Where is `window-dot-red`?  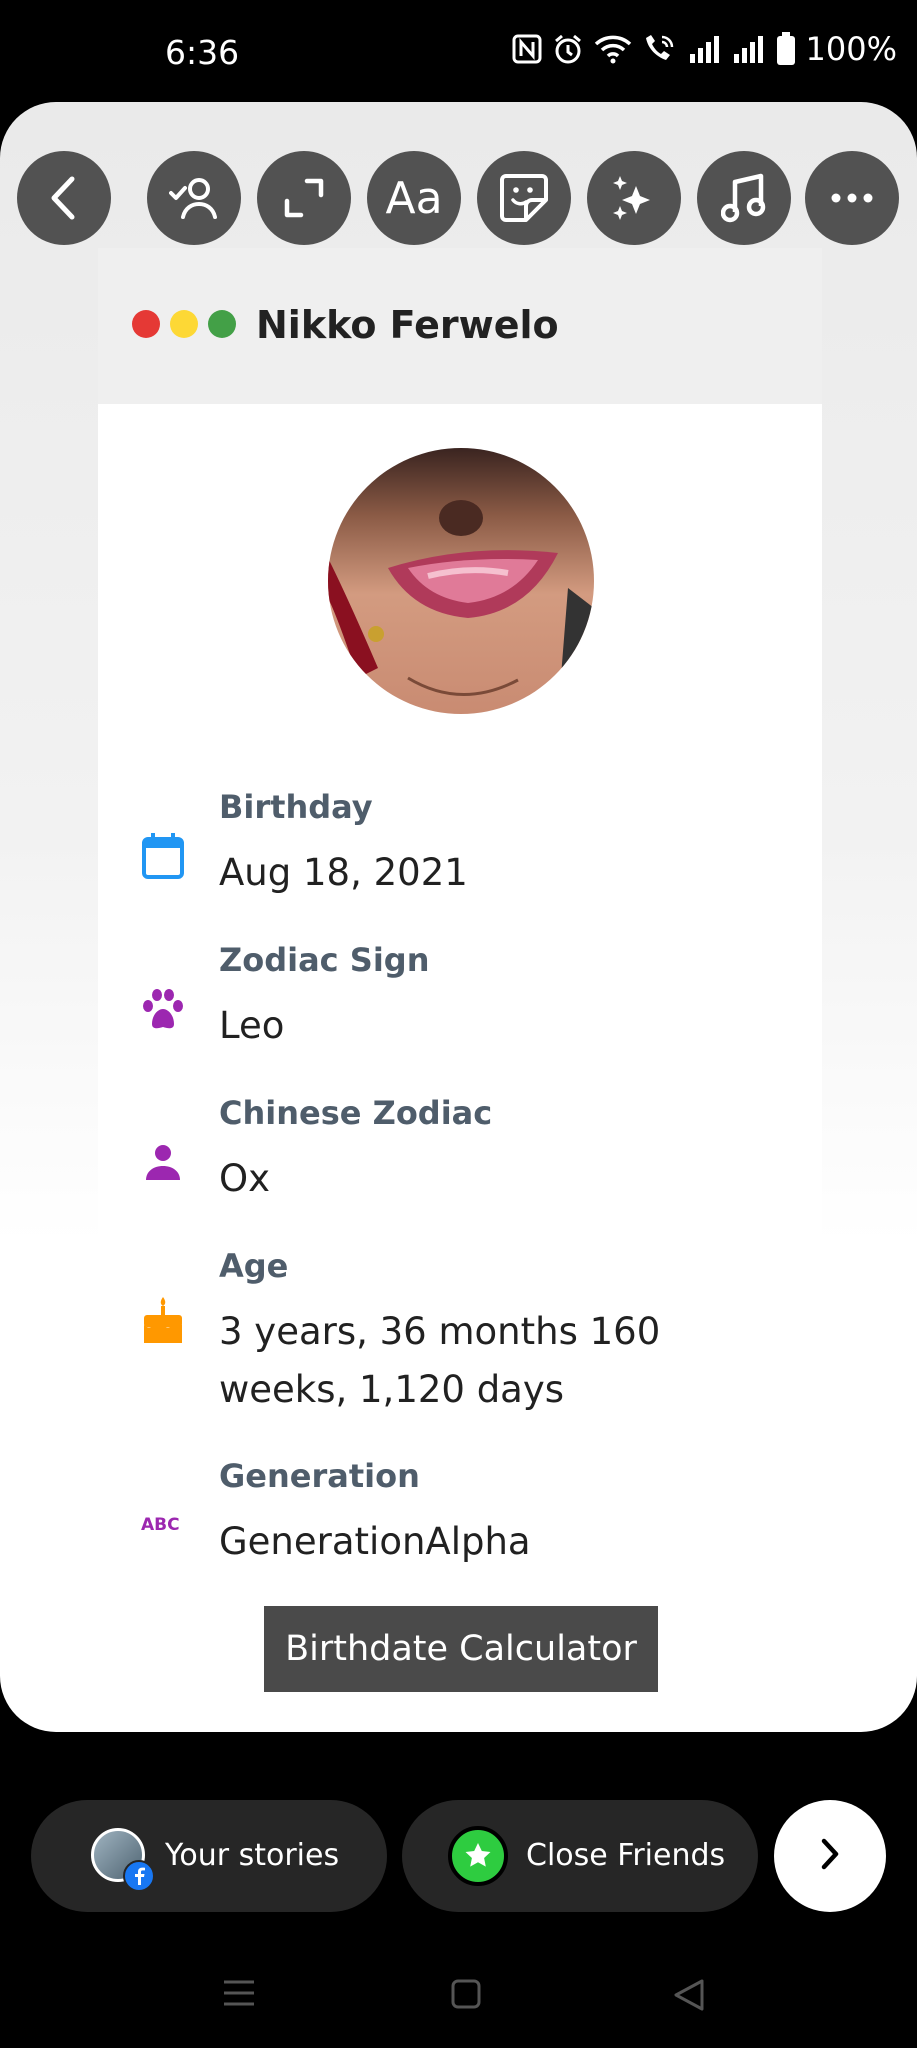
window-dot-red is located at coordinates (146, 324).